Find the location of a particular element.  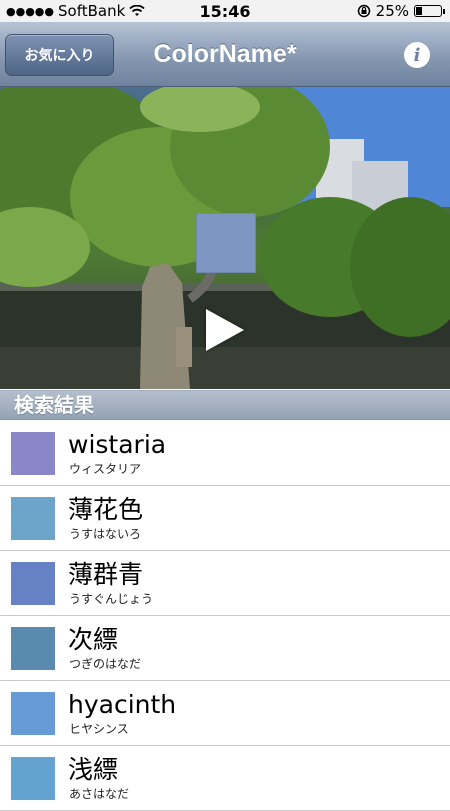

carrier-label: SoftBank is located at coordinates (92, 11).